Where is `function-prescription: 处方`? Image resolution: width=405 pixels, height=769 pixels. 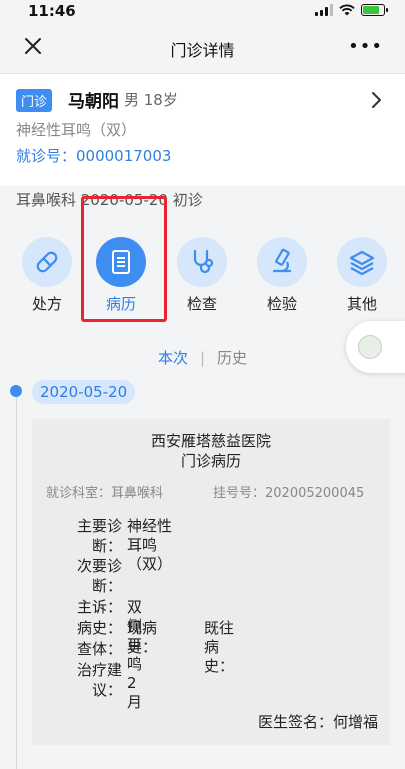
function-prescription: 处方 is located at coordinates (47, 275).